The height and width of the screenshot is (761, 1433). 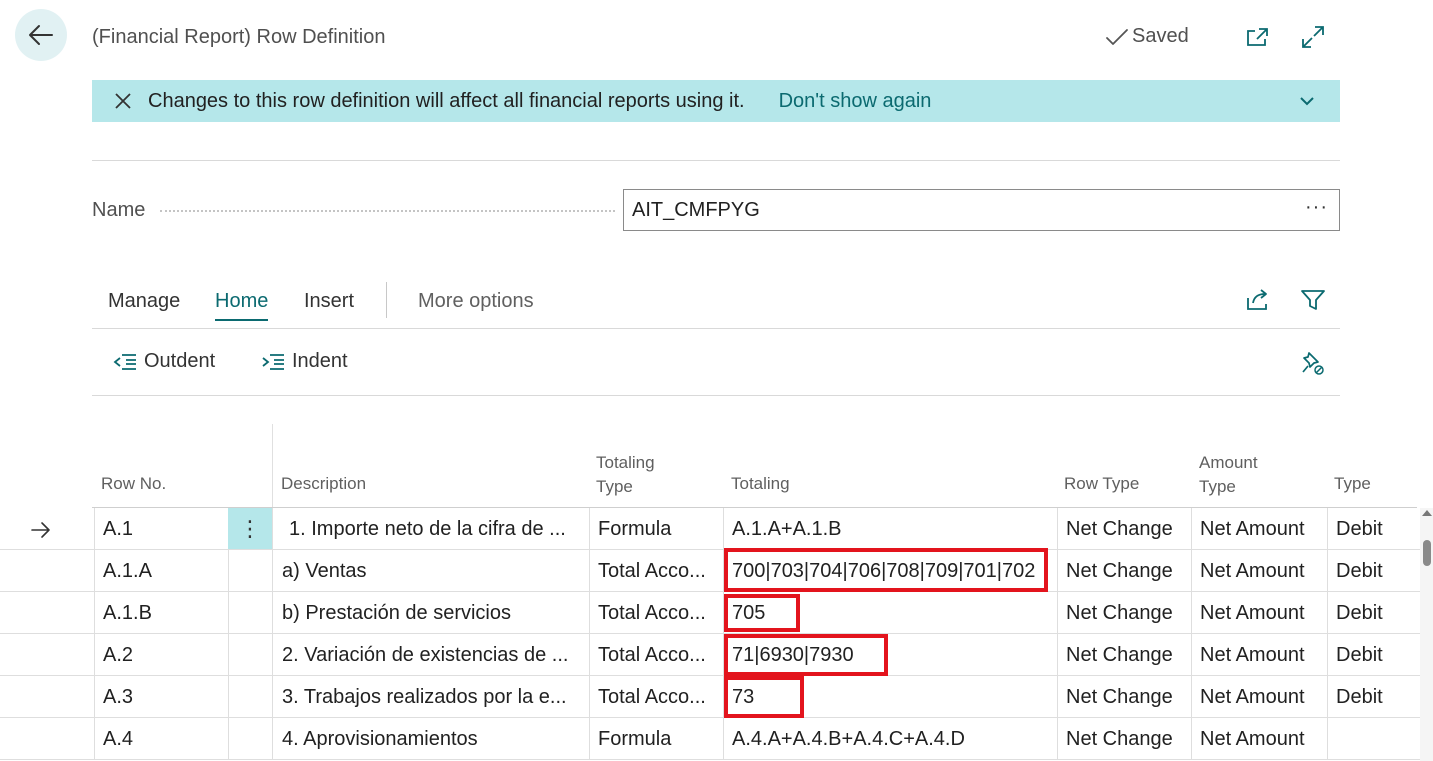 What do you see at coordinates (329, 301) in the screenshot?
I see `tab-insert: Insert` at bounding box center [329, 301].